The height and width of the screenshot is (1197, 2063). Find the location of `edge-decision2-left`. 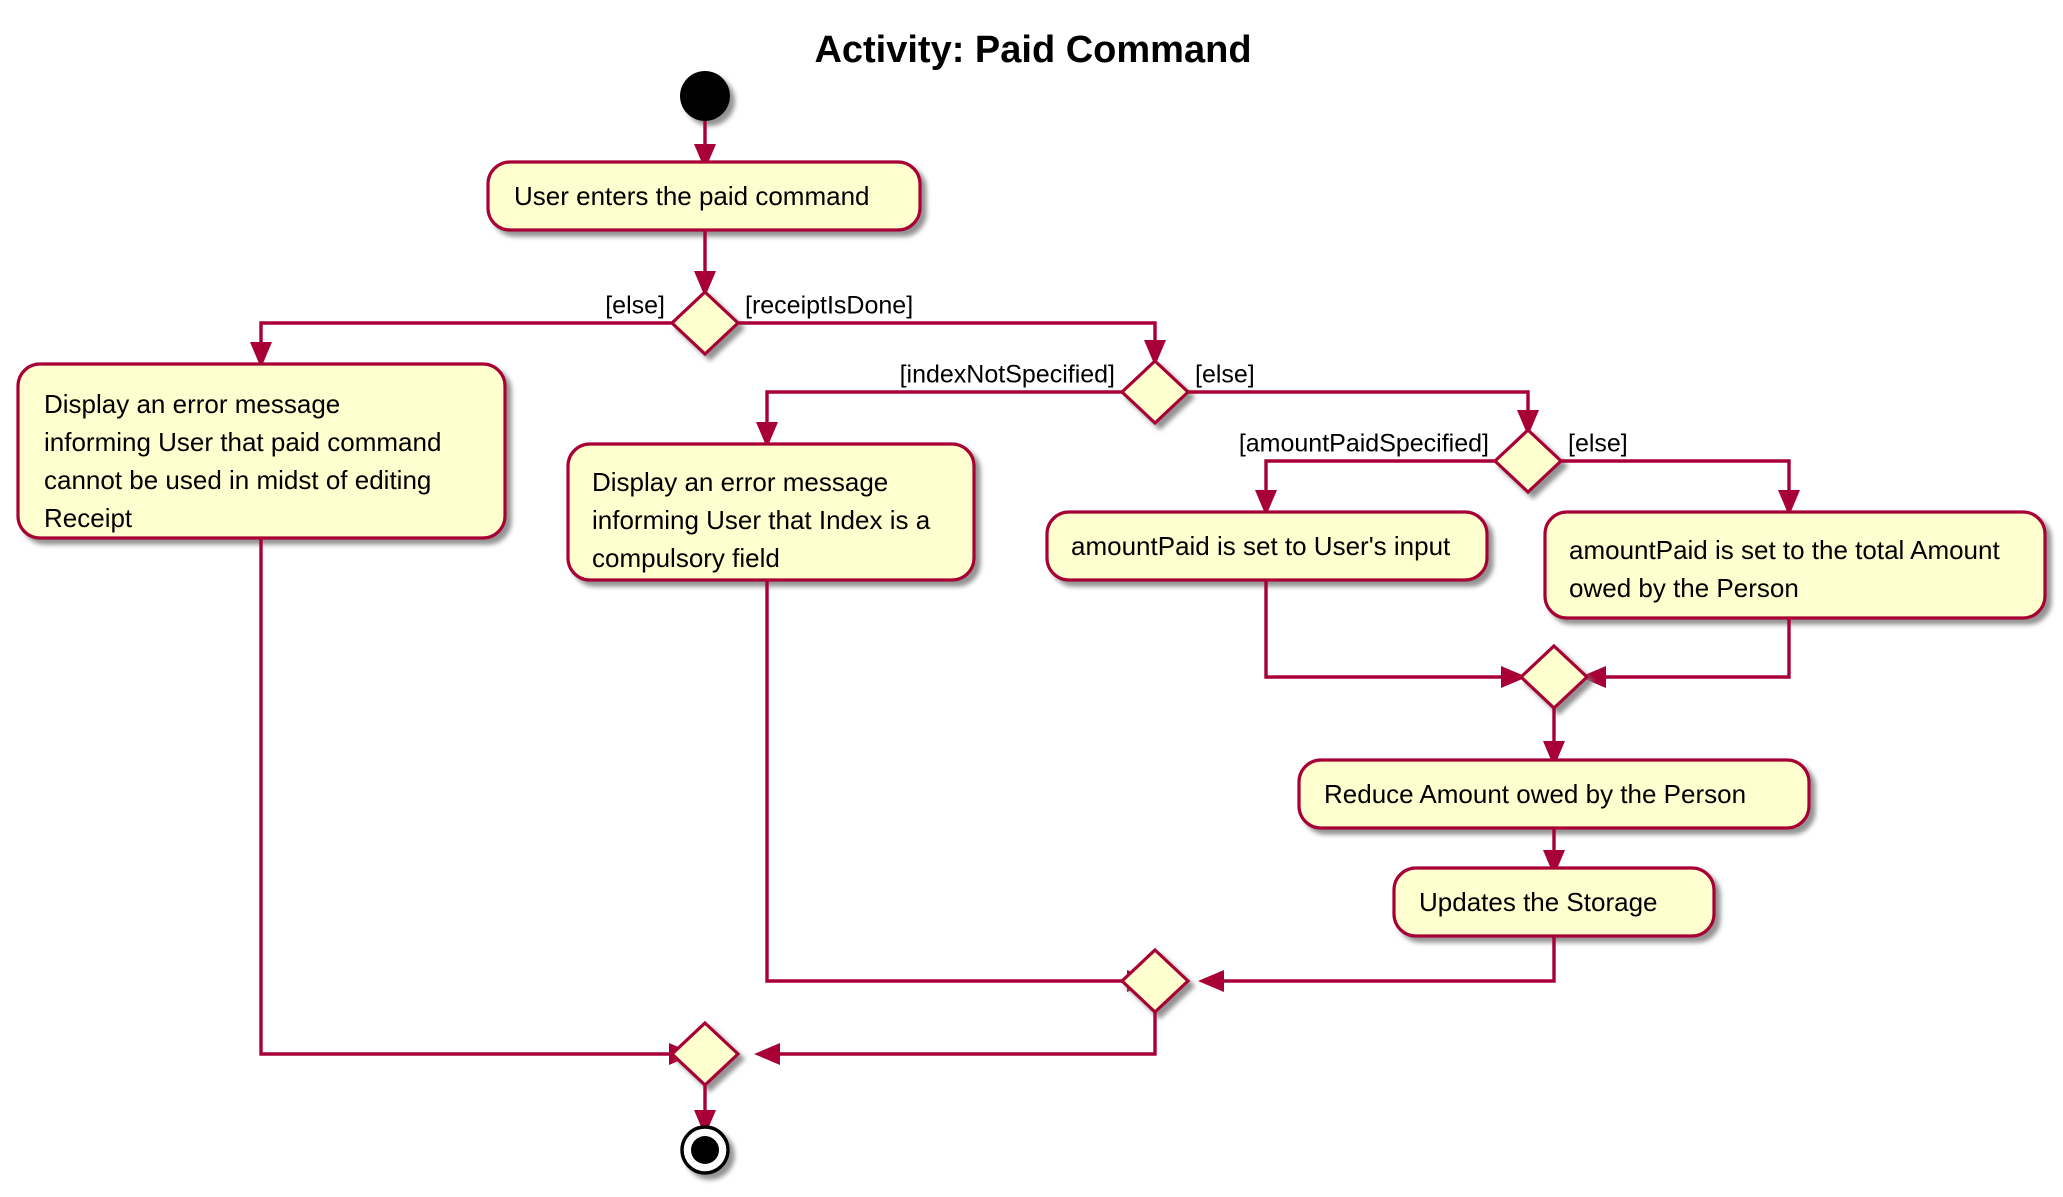

edge-decision2-left is located at coordinates (943, 410).